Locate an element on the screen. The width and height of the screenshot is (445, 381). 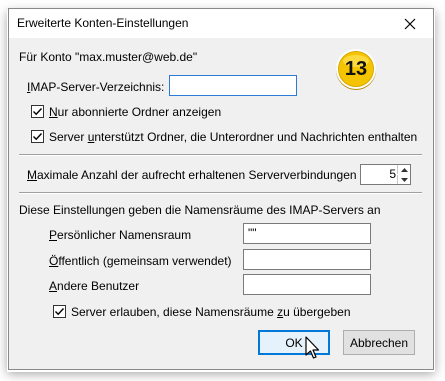
other-users-namespace-label: Andere Benutzer is located at coordinates (94, 286).